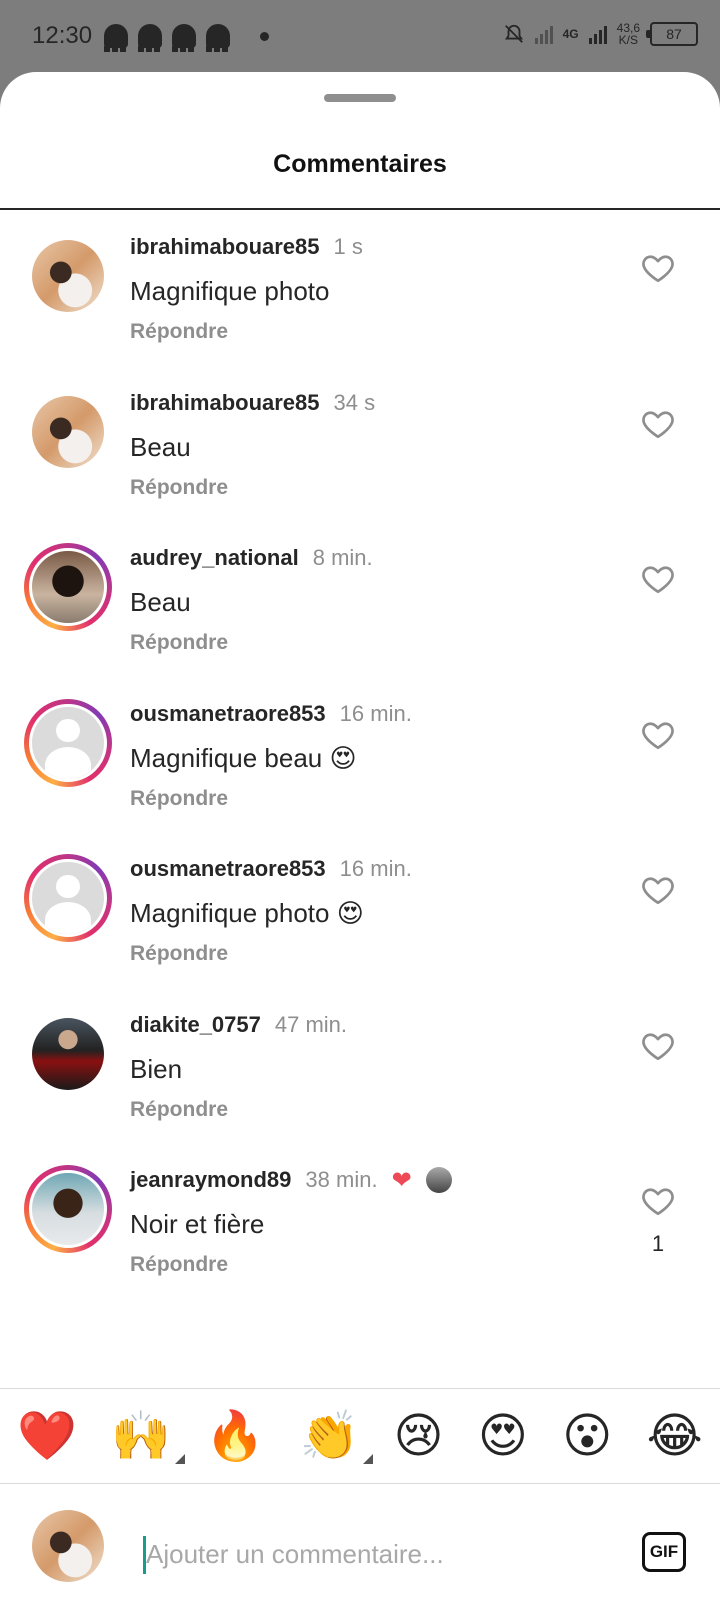 This screenshot has height=1612, width=720. I want to click on quick-reactions-bar: ❤️ 🙌 🔥 👏 😢 😍 😮 😂, so click(360, 1436).